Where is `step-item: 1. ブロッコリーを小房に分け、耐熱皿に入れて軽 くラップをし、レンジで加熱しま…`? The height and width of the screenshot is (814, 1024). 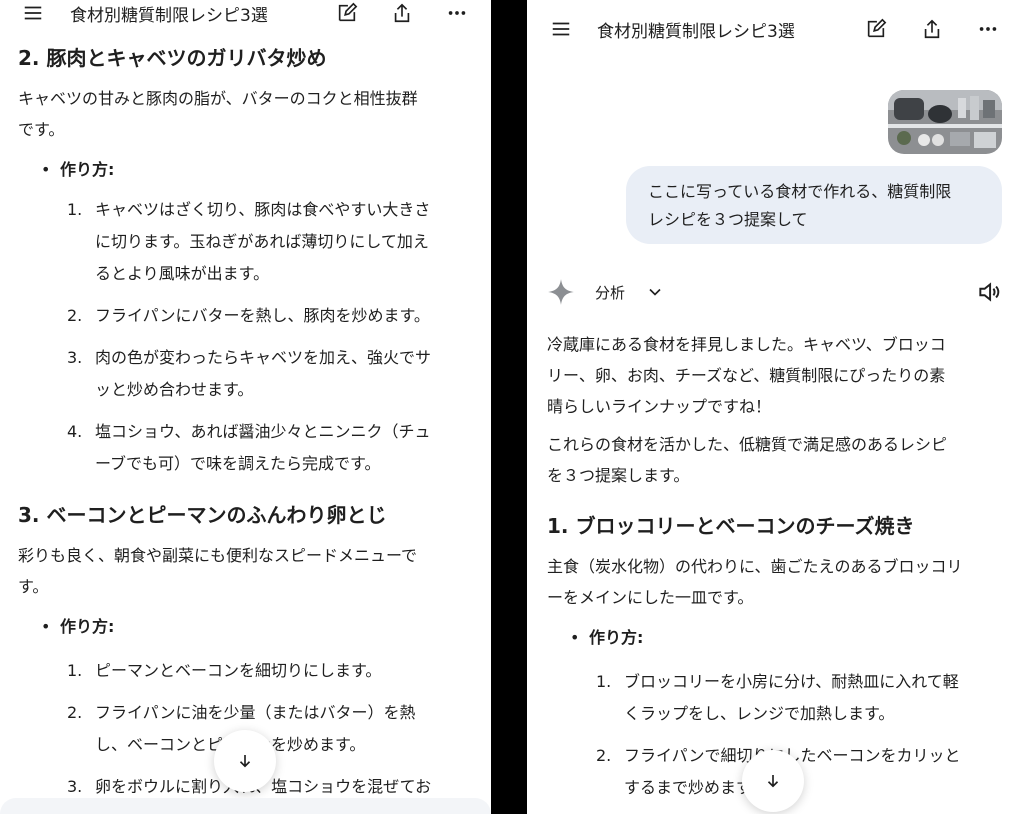 step-item: 1. ブロッコリーを小房に分け、耐熱皿に入れて軽 くラップをし、レンジで加熱しま… is located at coordinates (799, 698).